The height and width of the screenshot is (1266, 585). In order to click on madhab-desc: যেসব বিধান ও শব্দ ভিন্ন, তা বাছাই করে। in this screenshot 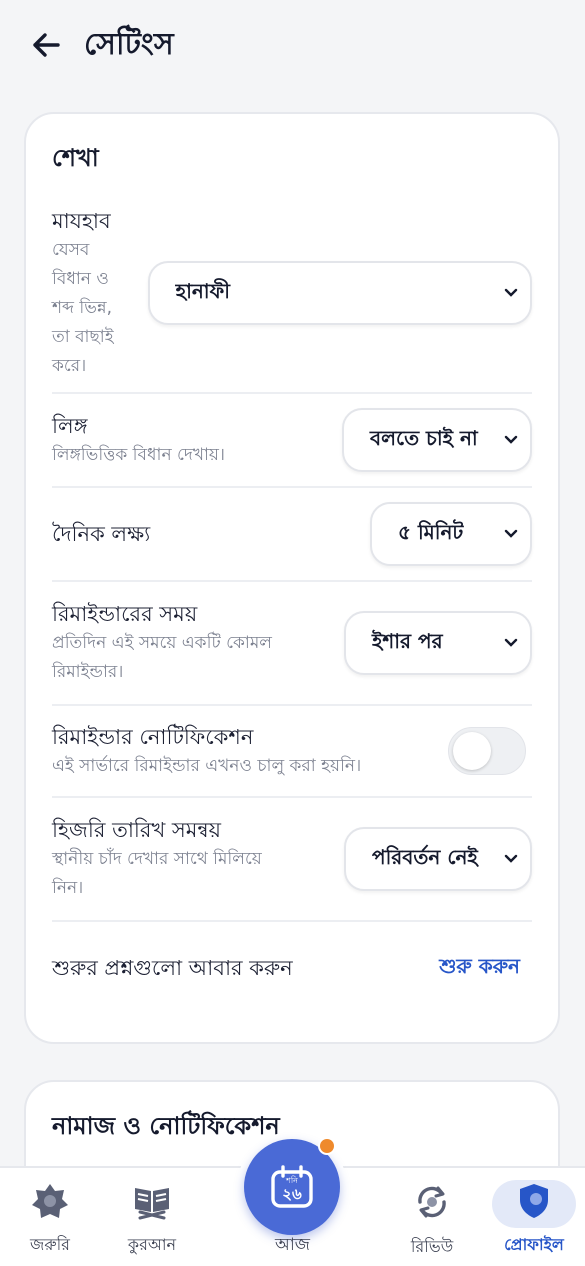, I will do `click(83, 307)`.